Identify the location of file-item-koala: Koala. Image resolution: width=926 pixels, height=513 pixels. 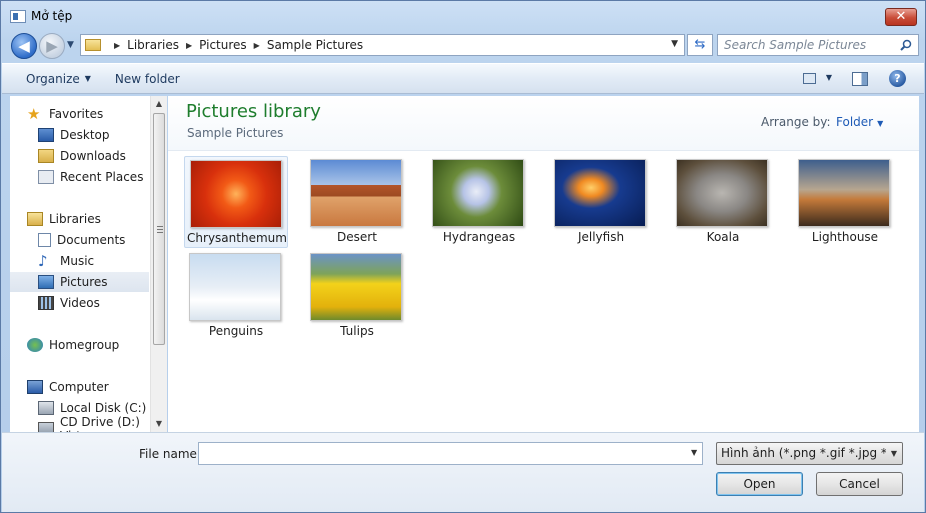
(723, 202).